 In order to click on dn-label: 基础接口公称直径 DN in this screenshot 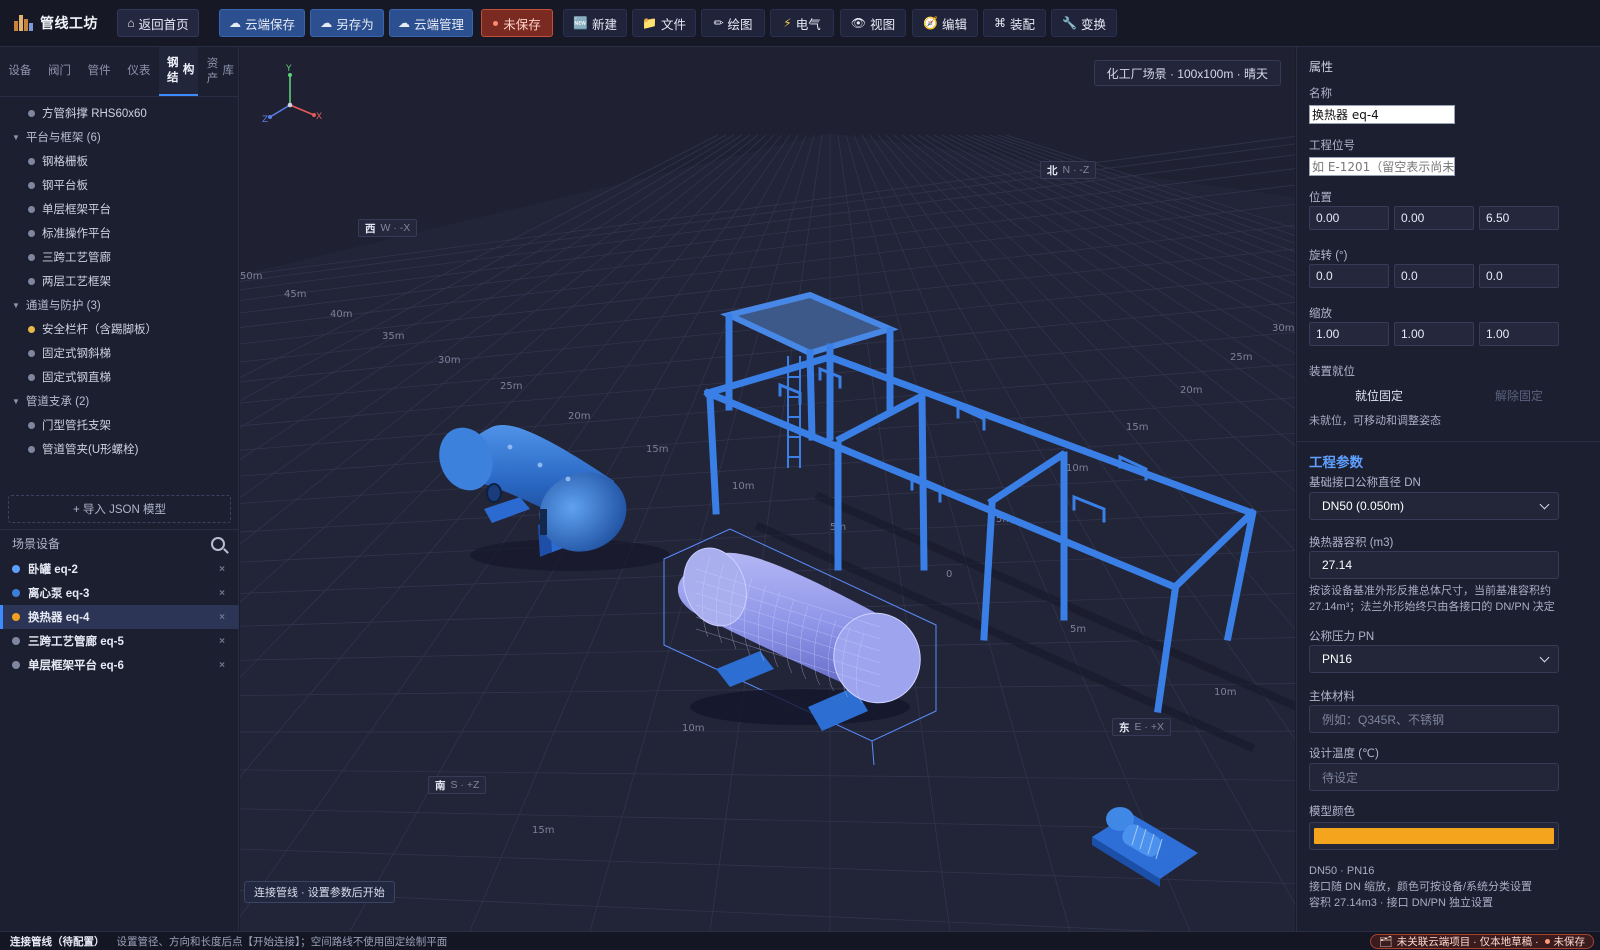, I will do `click(1365, 483)`.